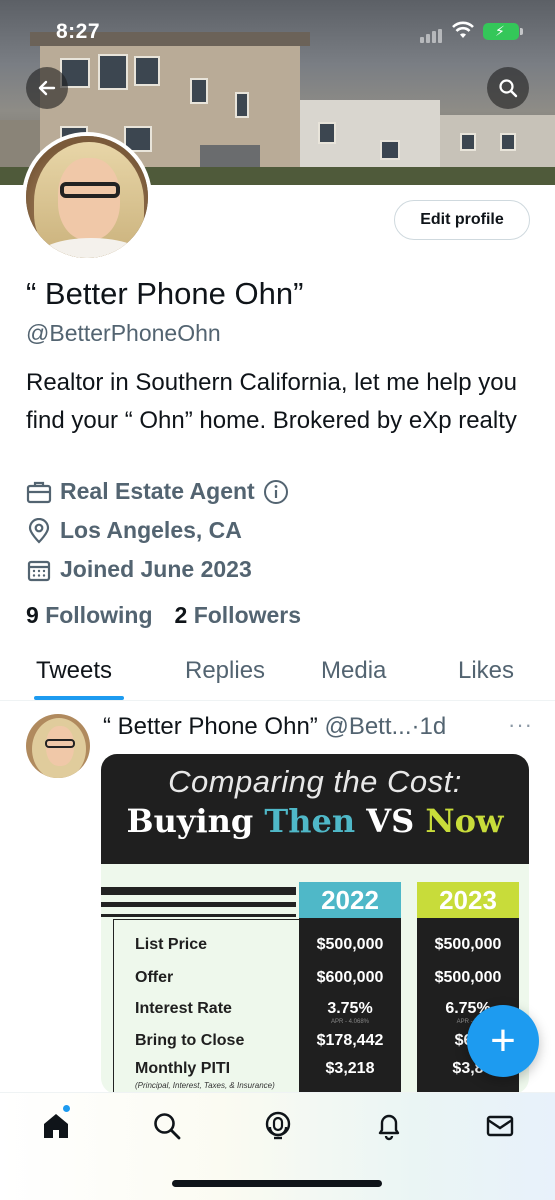  What do you see at coordinates (463, 29) in the screenshot?
I see `wifi-icon` at bounding box center [463, 29].